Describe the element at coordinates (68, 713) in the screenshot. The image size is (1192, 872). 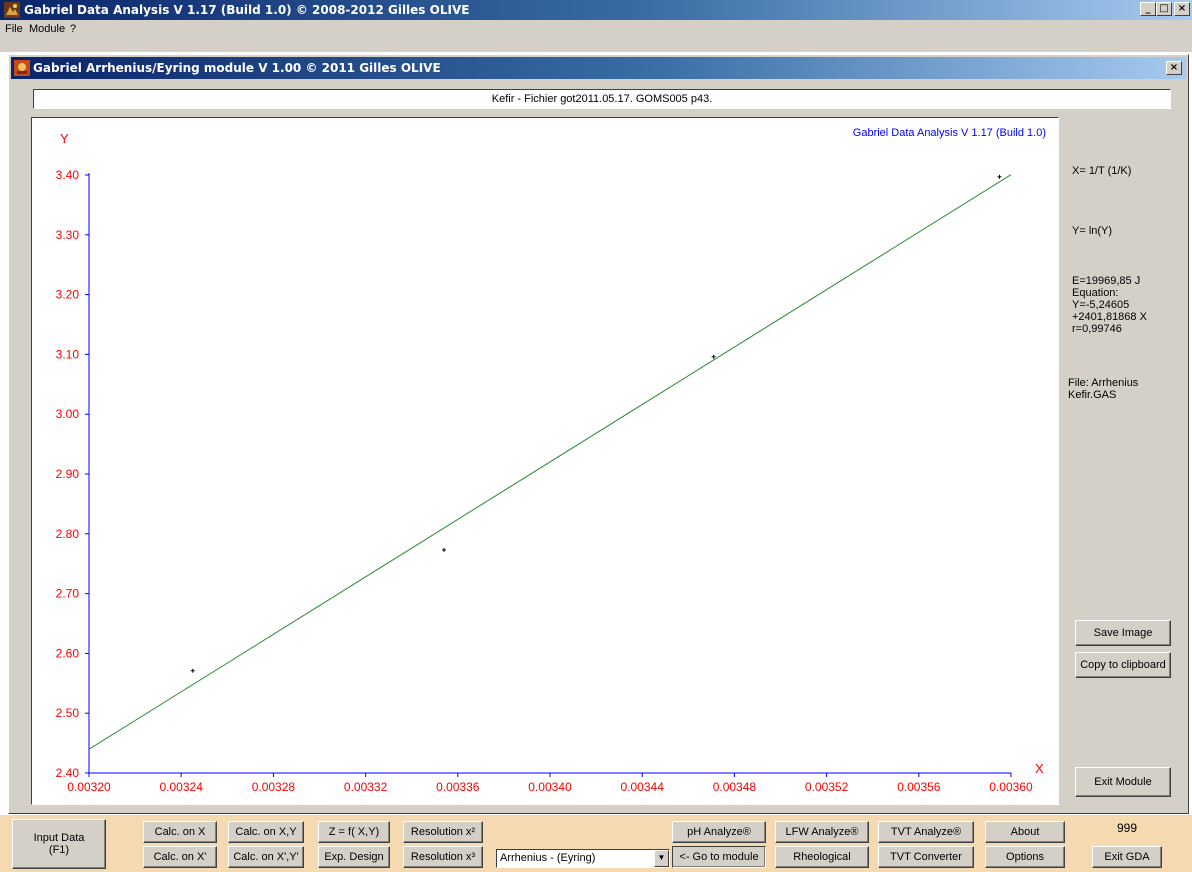
I see `y-tick-label: 2.50` at that location.